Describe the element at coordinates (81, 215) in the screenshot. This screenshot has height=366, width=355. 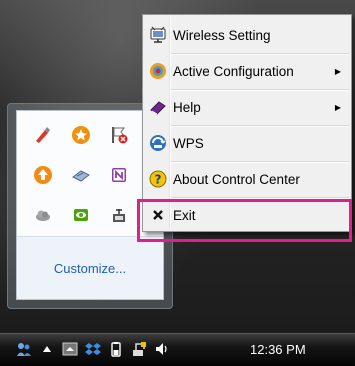
I see `nvidia-icon` at that location.